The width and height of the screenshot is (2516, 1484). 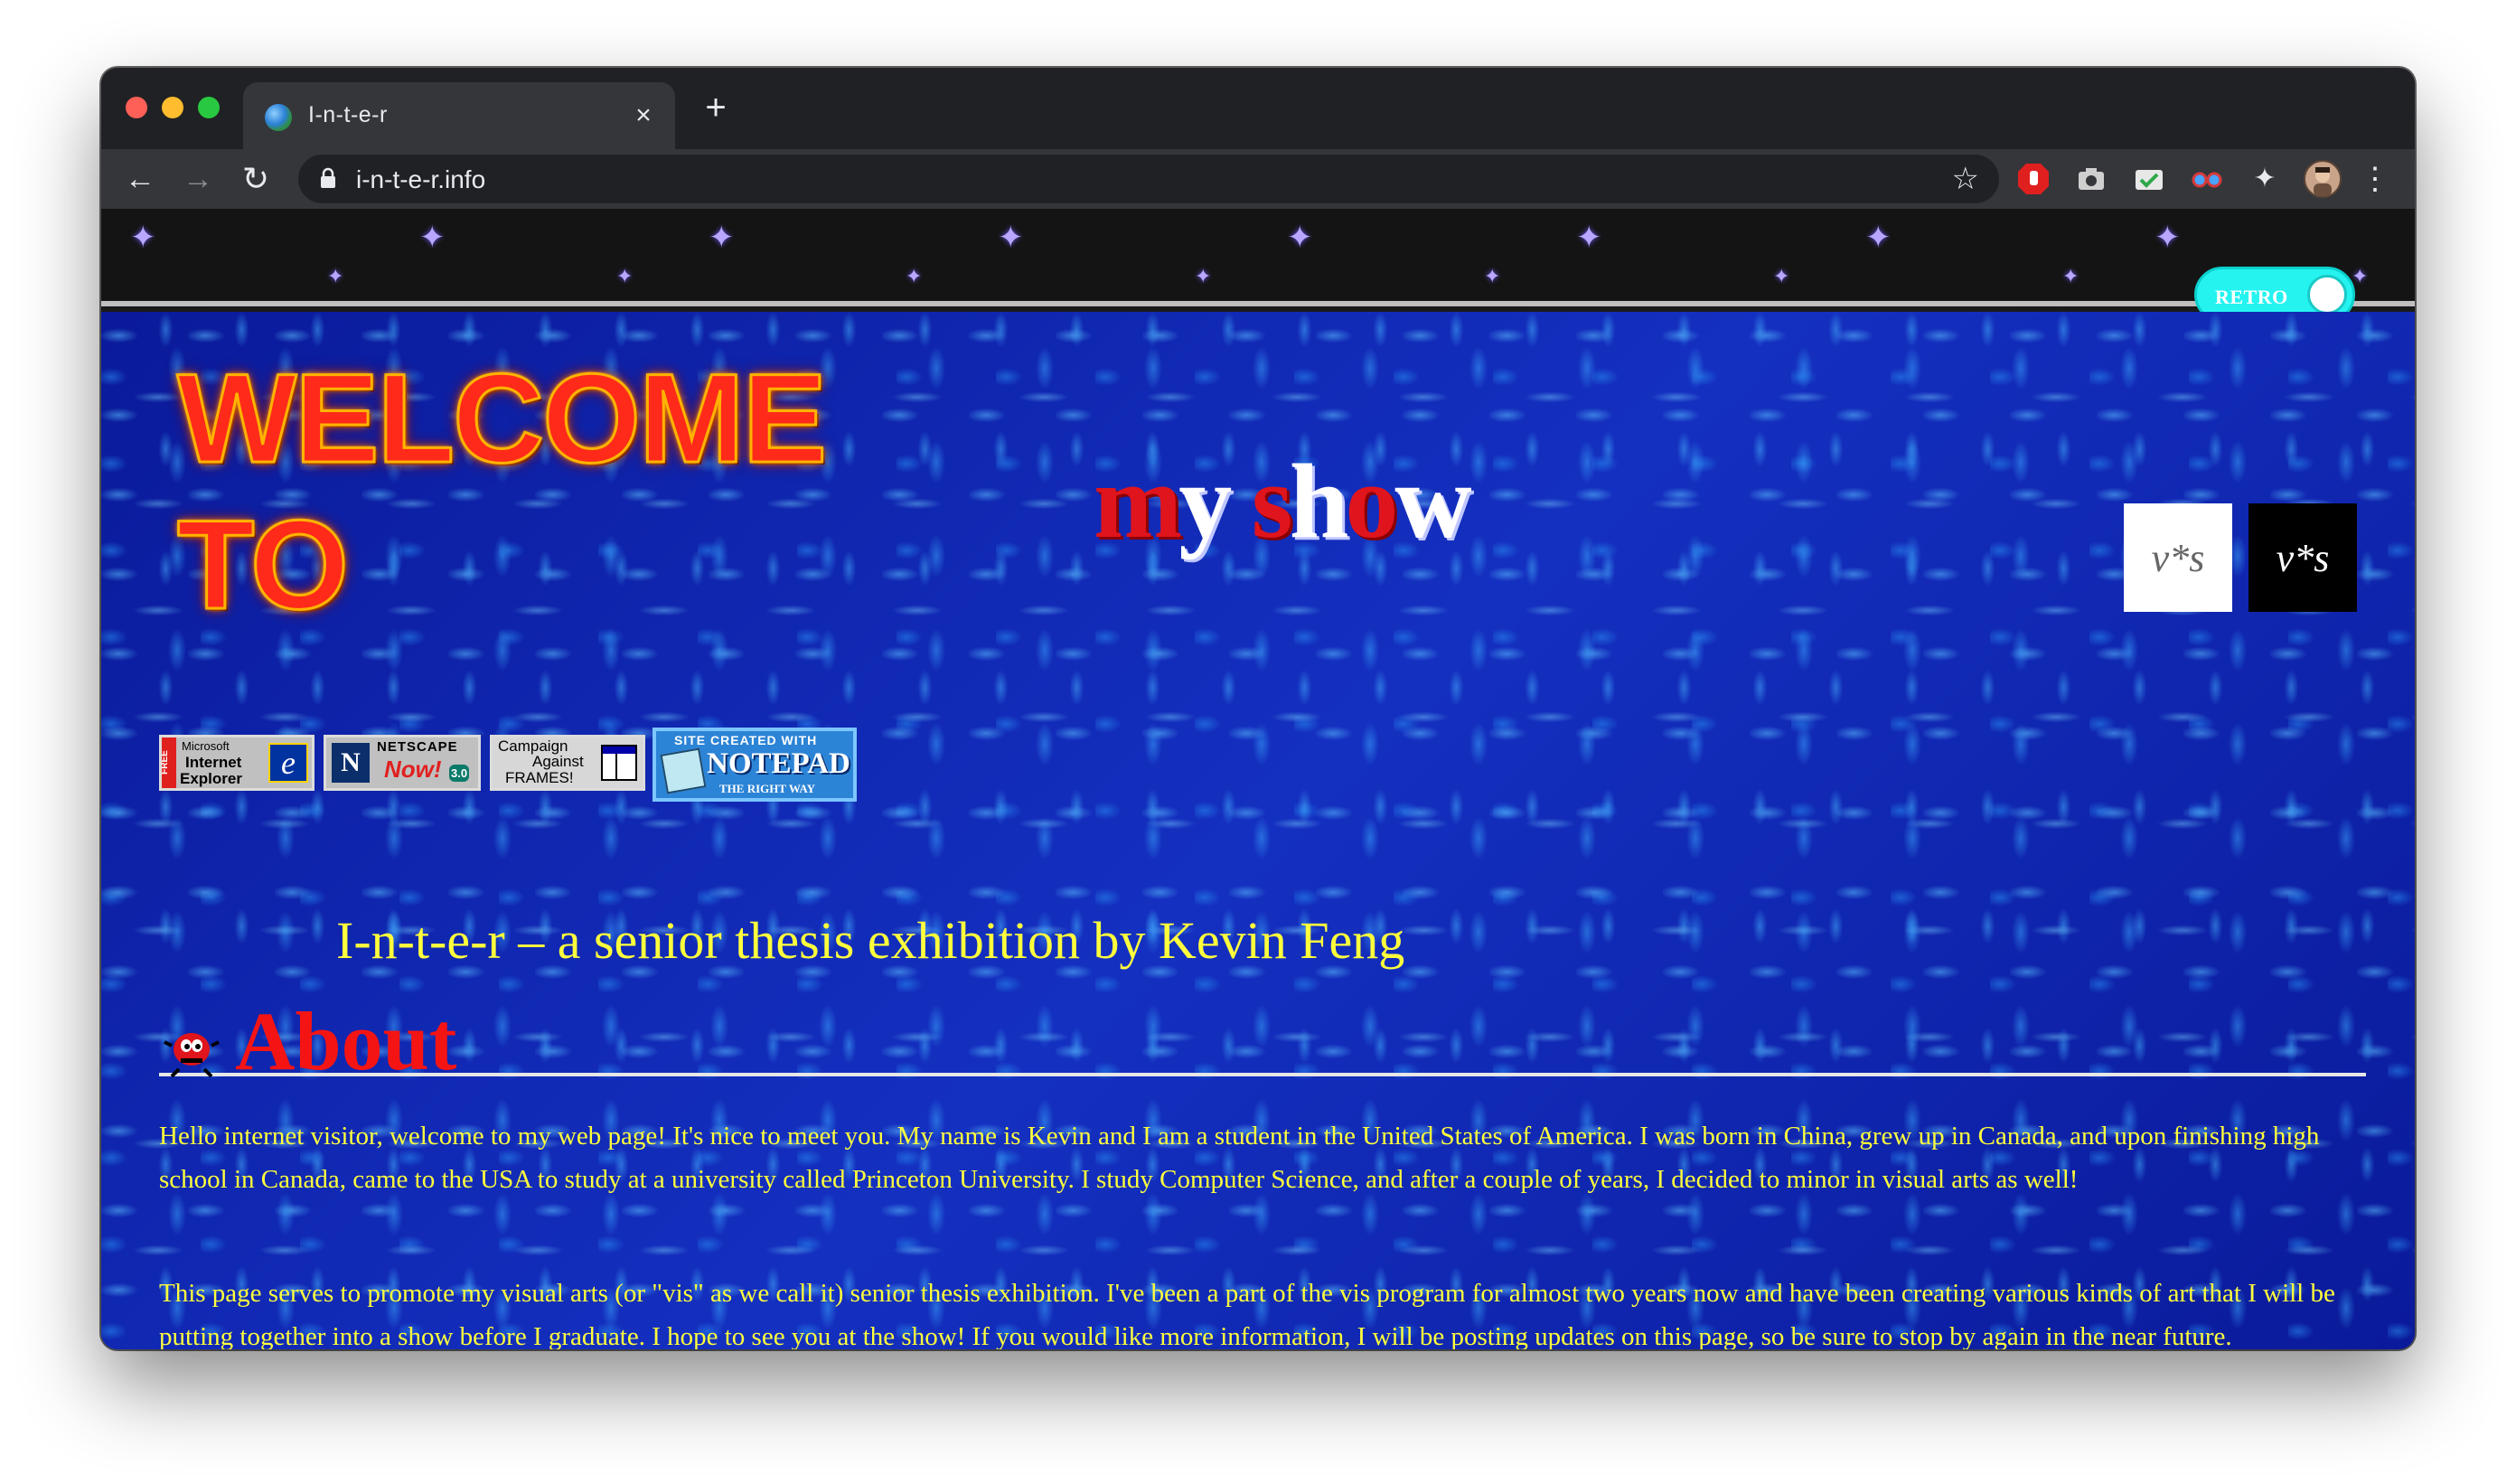 What do you see at coordinates (558, 761) in the screenshot?
I see `badge-caf-line-2: Against` at bounding box center [558, 761].